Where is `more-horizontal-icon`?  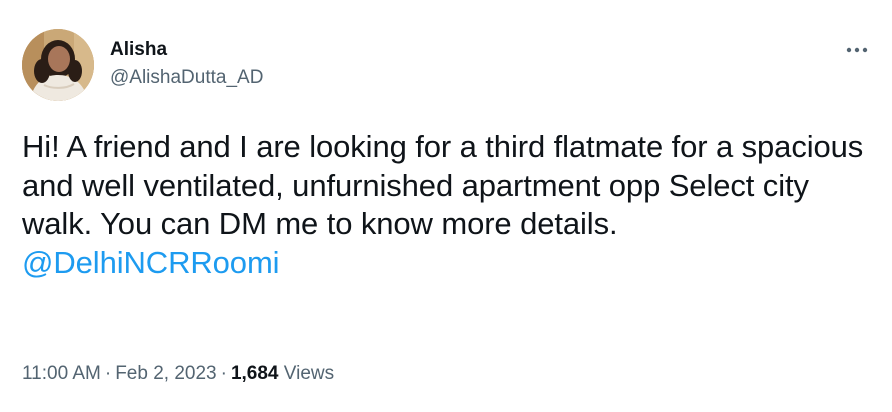
more-horizontal-icon is located at coordinates (857, 50).